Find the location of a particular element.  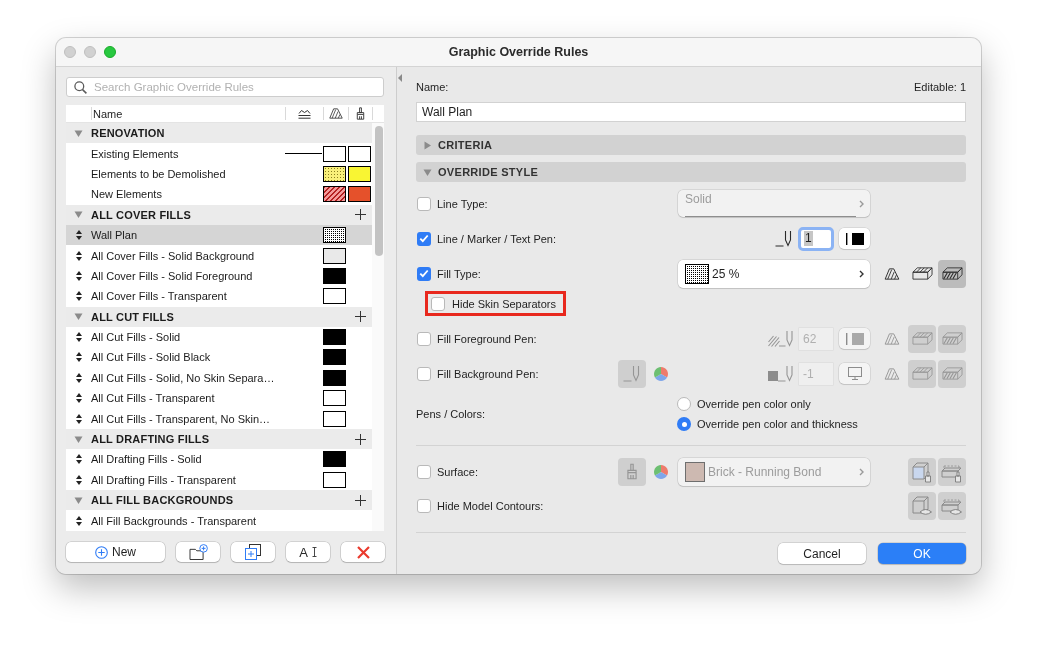

brush-button is located at coordinates (632, 471).